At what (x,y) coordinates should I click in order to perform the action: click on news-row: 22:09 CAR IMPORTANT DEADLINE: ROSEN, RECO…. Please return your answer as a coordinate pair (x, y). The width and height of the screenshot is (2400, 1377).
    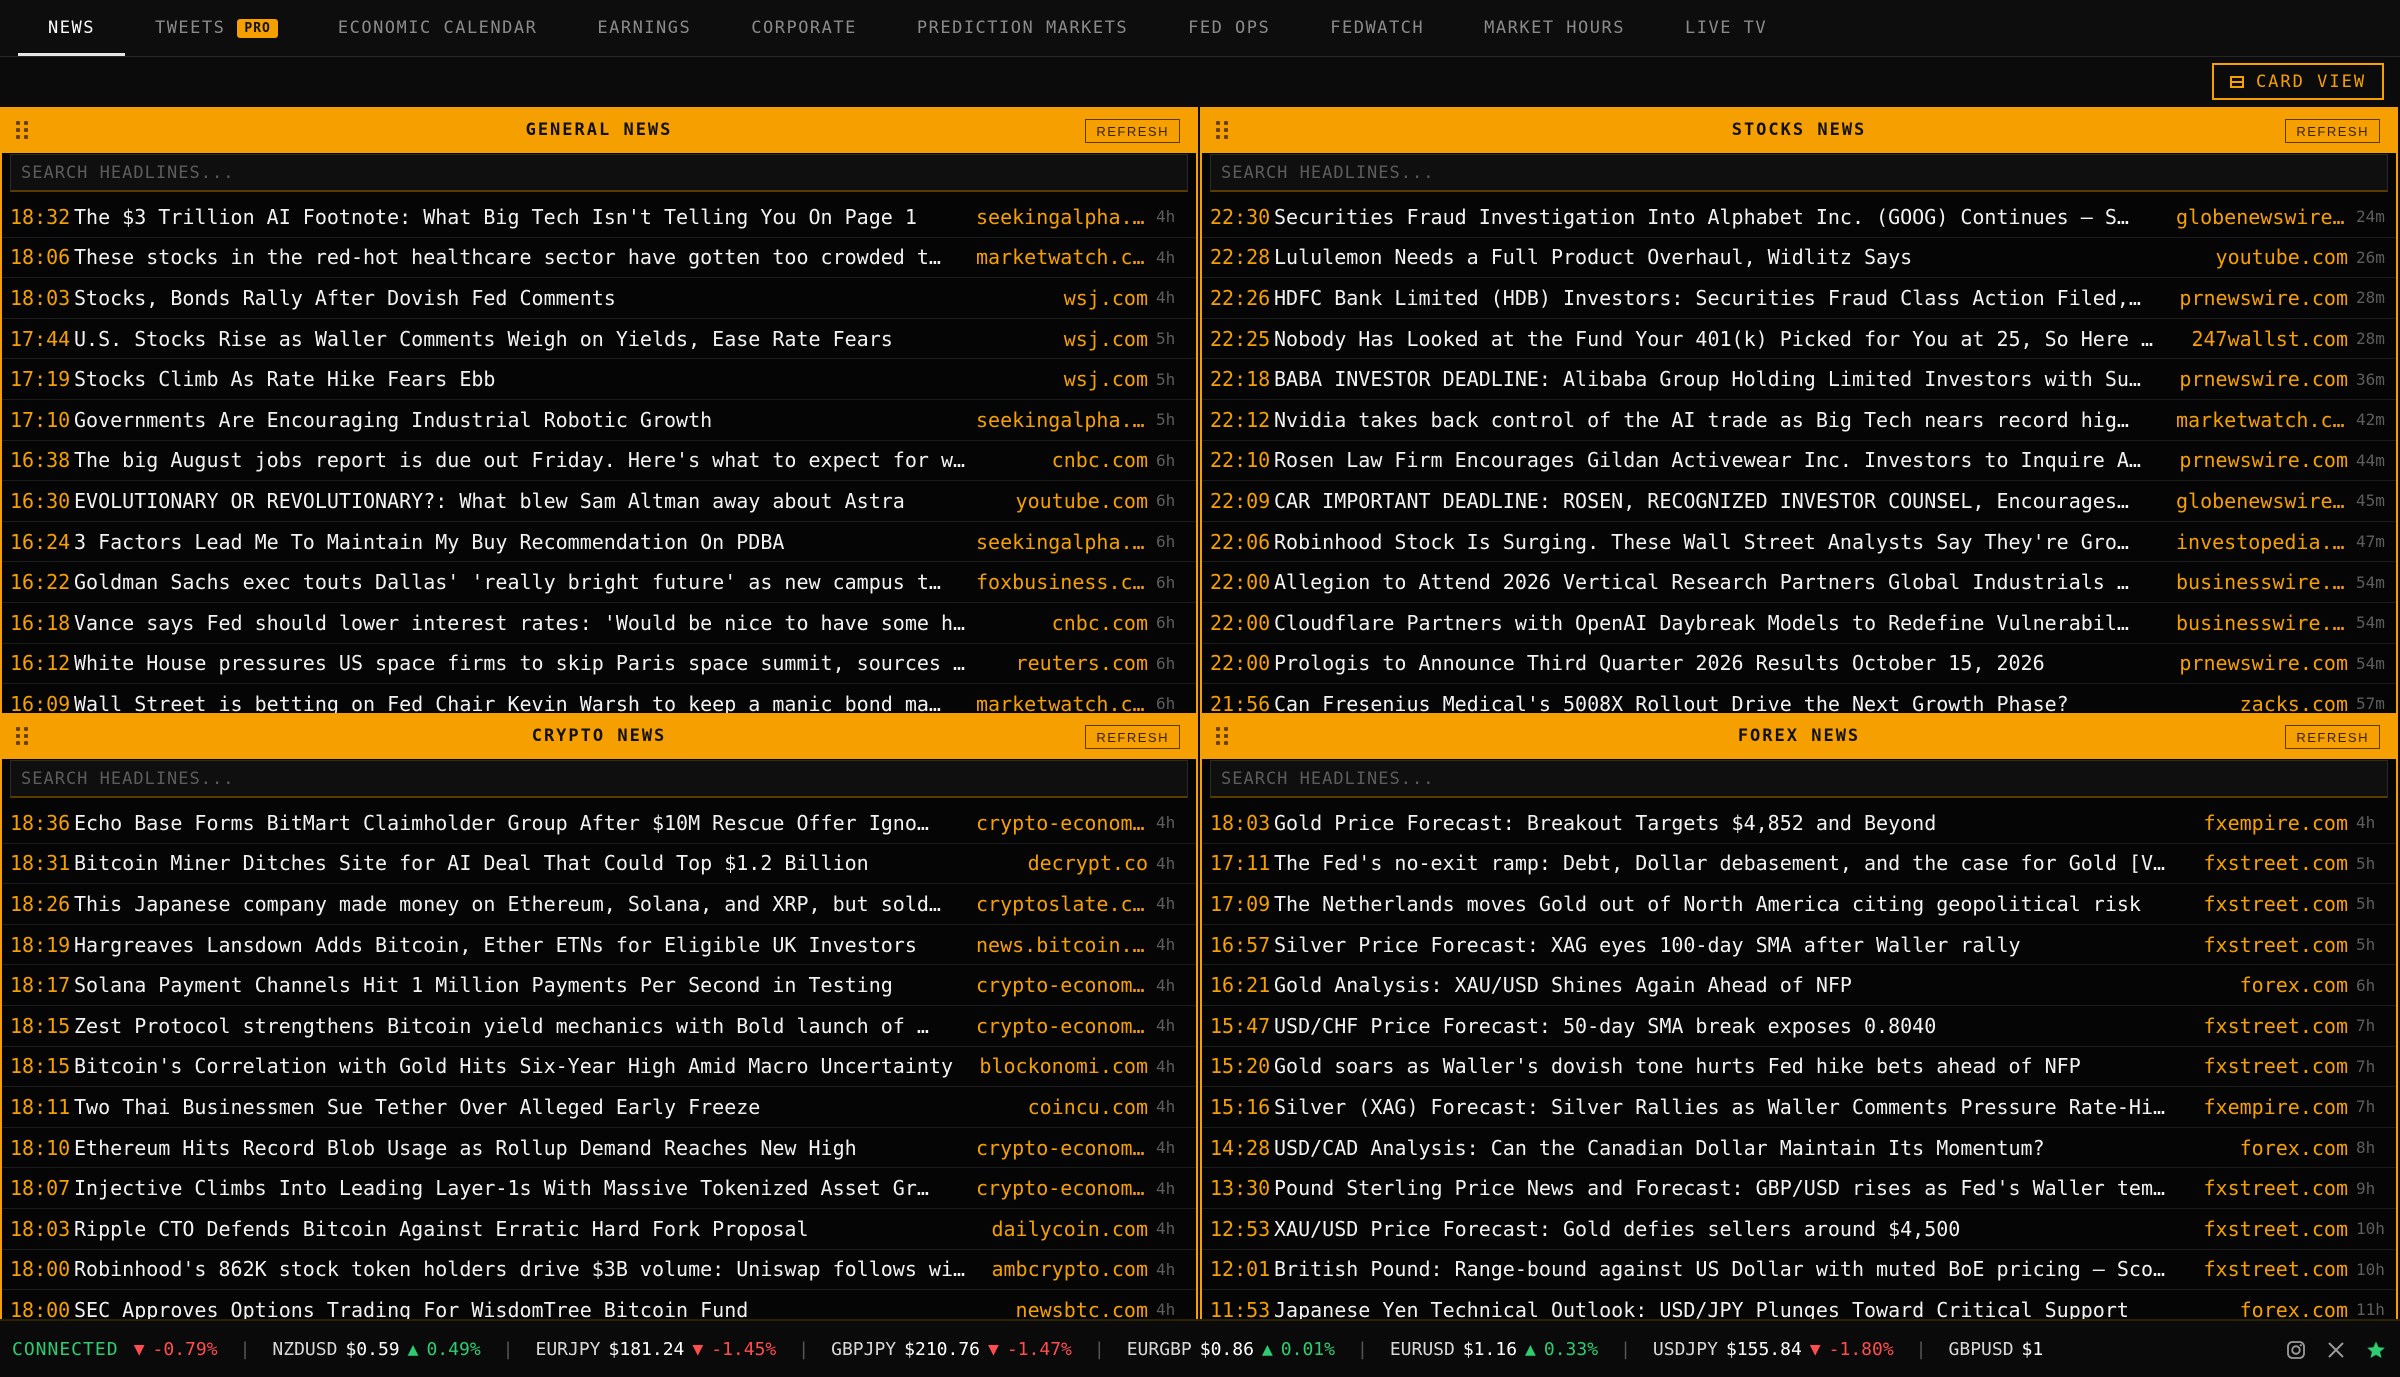
    Looking at the image, I should click on (1799, 501).